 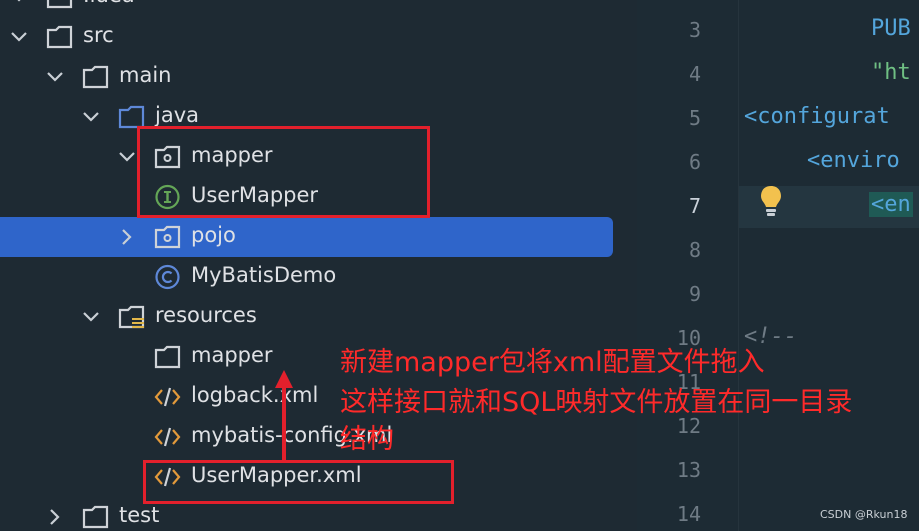 What do you see at coordinates (694, 30) in the screenshot?
I see `line-number: 3` at bounding box center [694, 30].